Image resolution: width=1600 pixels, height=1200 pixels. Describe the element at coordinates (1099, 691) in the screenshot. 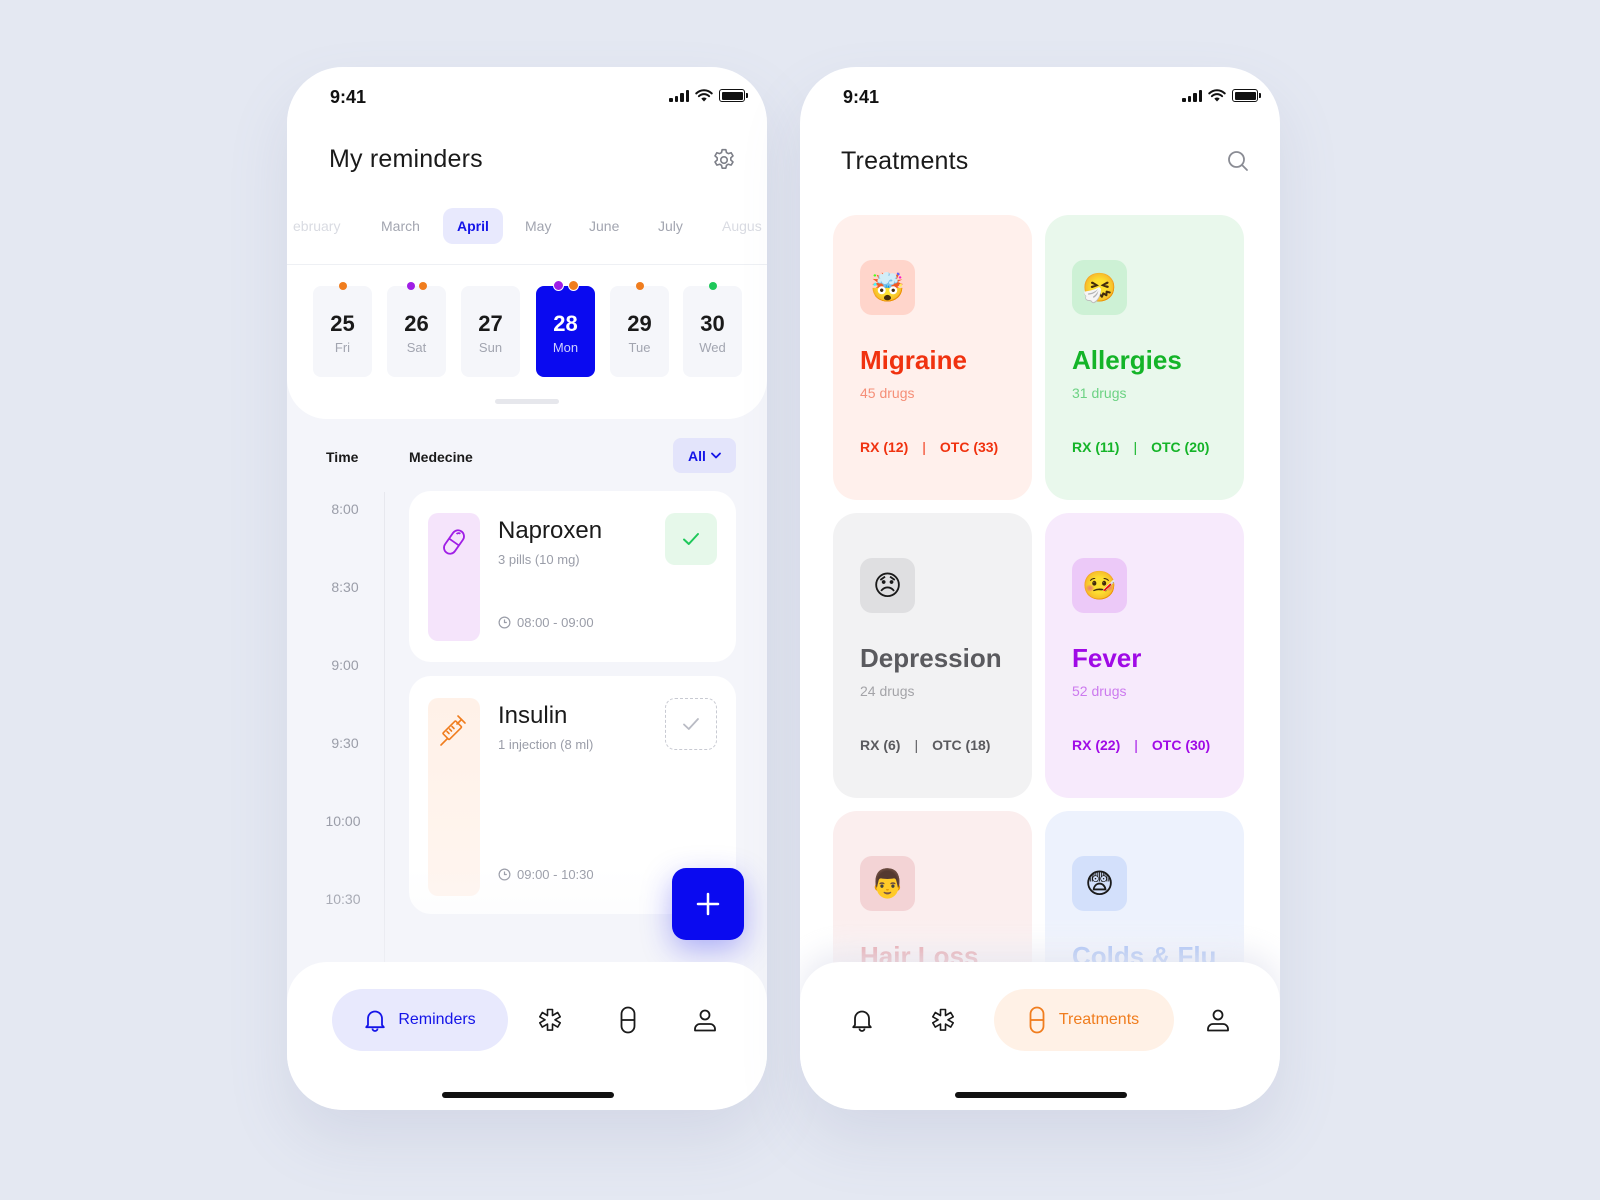

I see `drug-count: 52 drugs` at that location.